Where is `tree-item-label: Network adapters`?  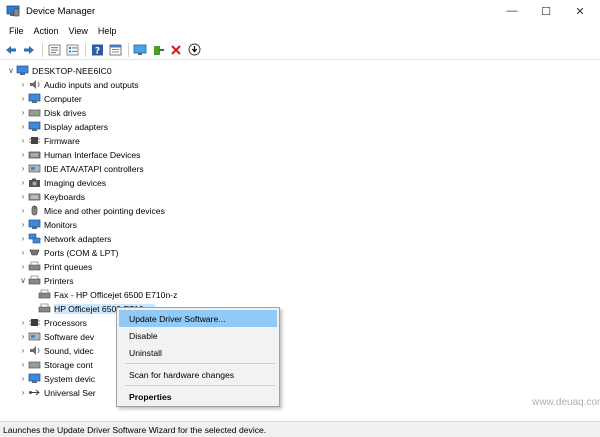
tree-item-label: Network adapters is located at coordinates (78, 238).